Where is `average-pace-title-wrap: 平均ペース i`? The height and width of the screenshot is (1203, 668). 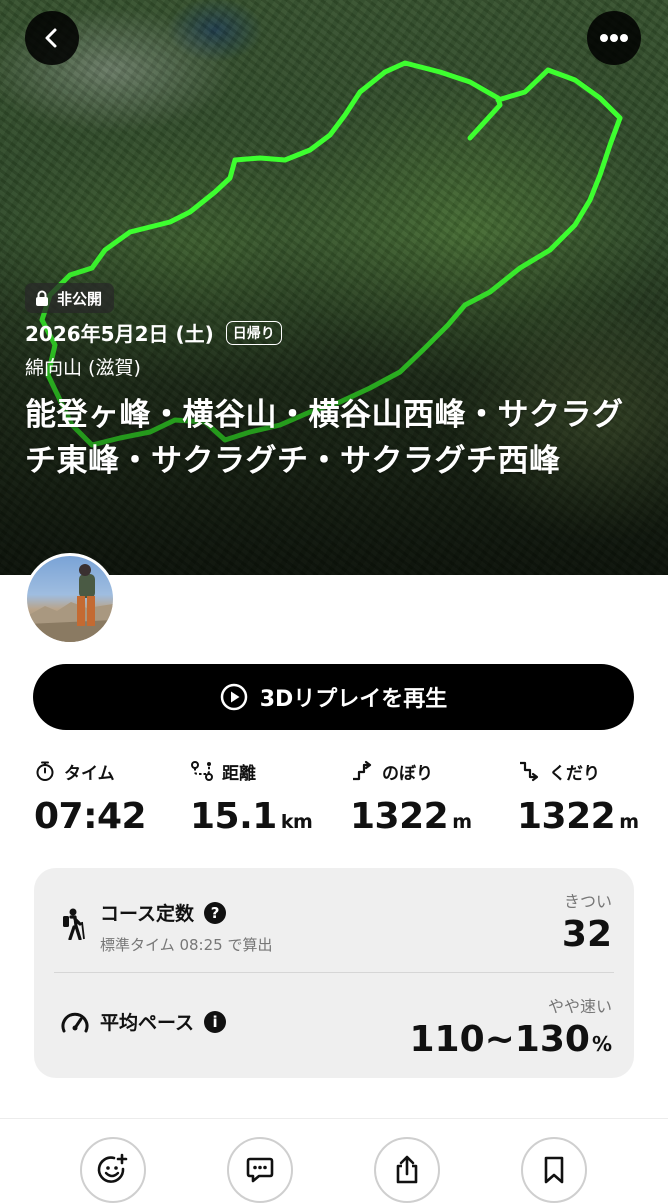 average-pace-title-wrap: 平均ペース i is located at coordinates (163, 1021).